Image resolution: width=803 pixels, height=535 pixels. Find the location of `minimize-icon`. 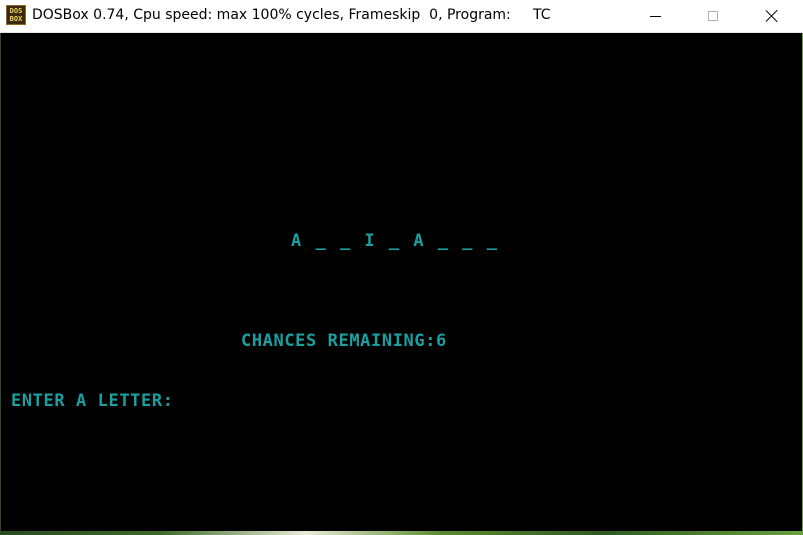

minimize-icon is located at coordinates (655, 16).